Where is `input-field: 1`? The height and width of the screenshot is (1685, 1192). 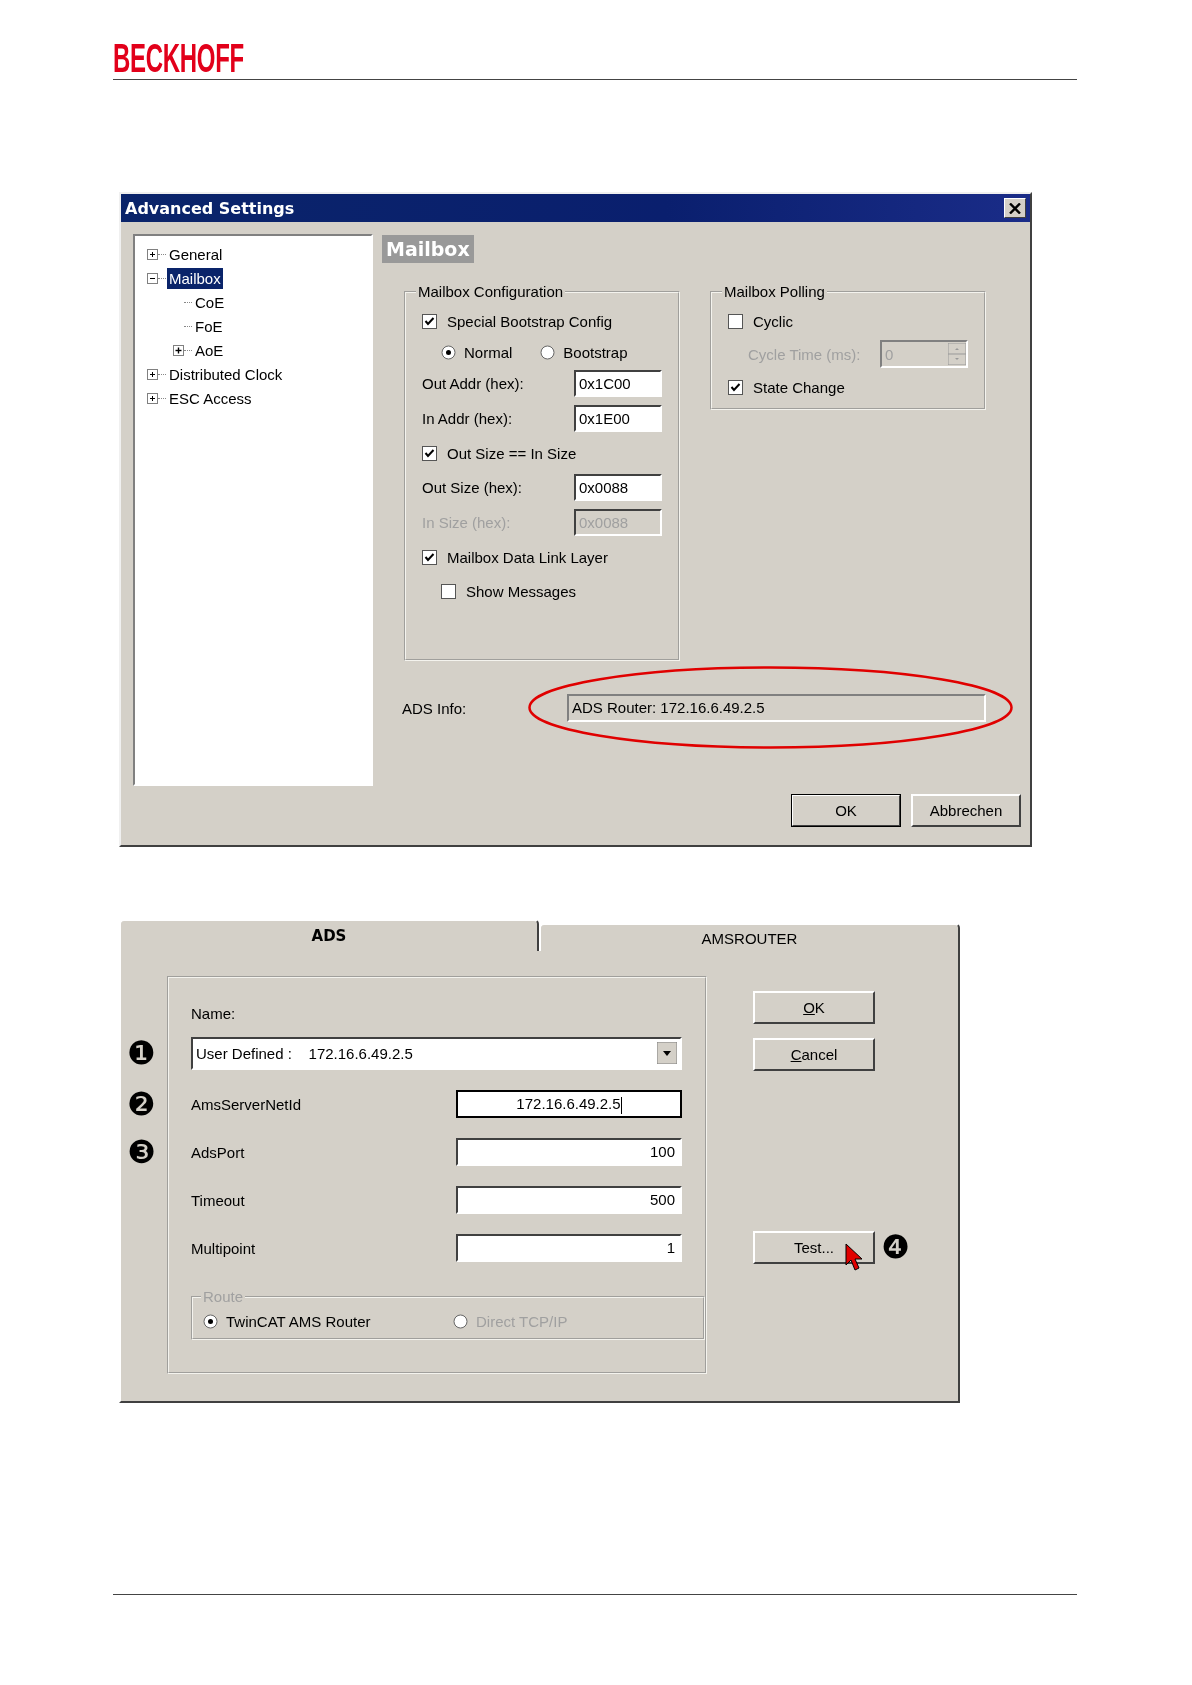 input-field: 1 is located at coordinates (569, 1248).